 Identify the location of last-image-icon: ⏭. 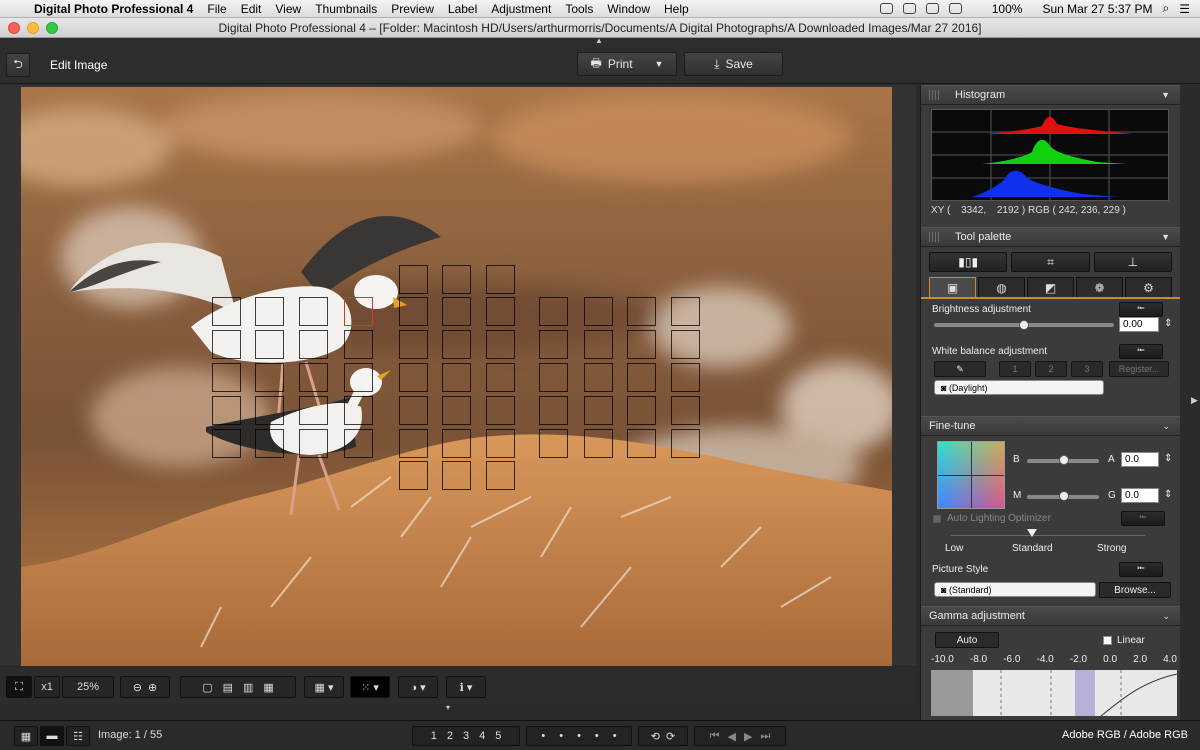
(765, 736).